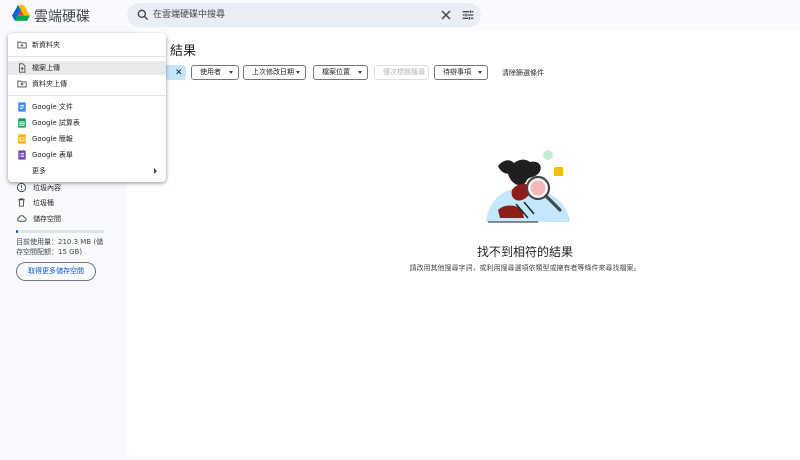 The image size is (800, 460). Describe the element at coordinates (66, 188) in the screenshot. I see `sidebar-item-spam: 垃圾內容` at that location.